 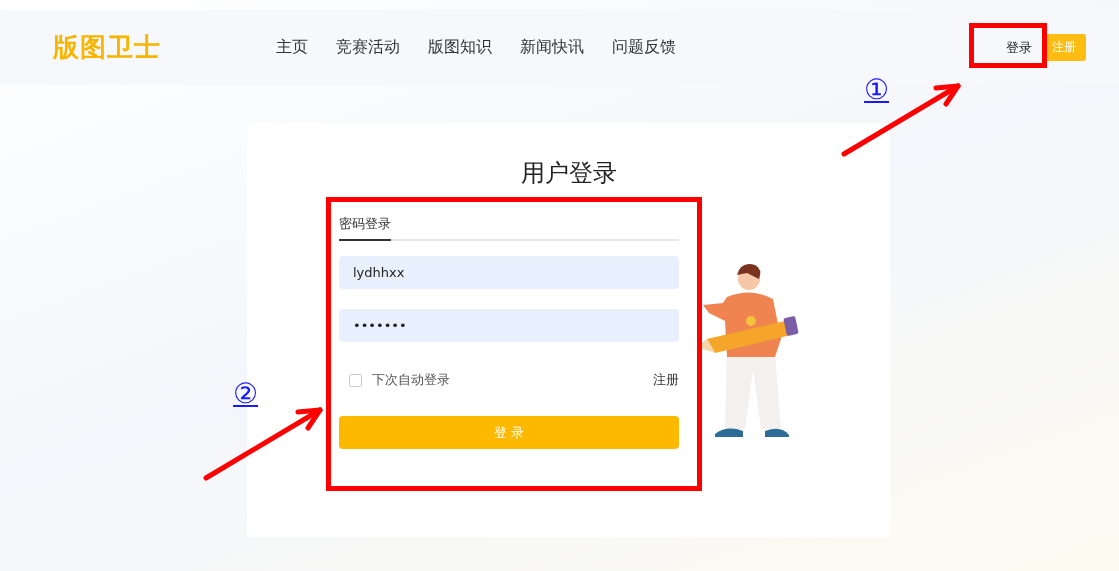 What do you see at coordinates (552, 48) in the screenshot?
I see `nav-link: 新闻快讯` at bounding box center [552, 48].